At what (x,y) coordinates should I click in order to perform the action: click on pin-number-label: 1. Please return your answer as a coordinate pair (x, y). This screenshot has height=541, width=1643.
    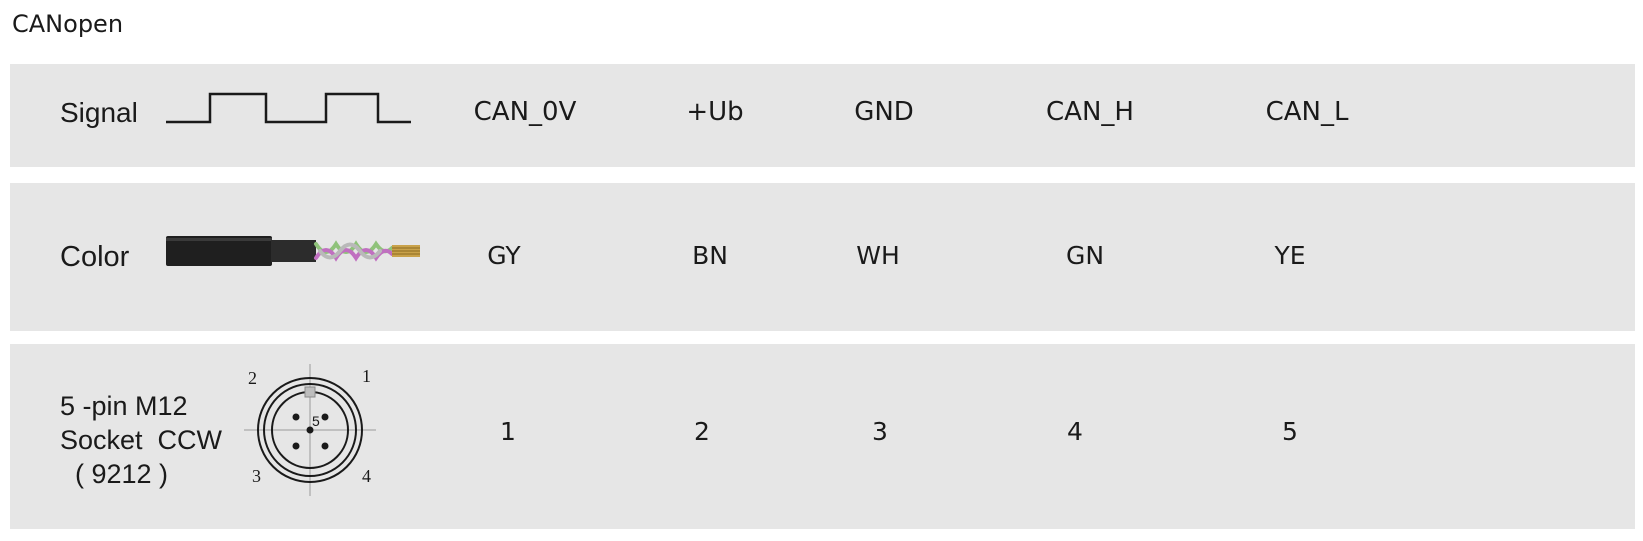
    Looking at the image, I should click on (366, 376).